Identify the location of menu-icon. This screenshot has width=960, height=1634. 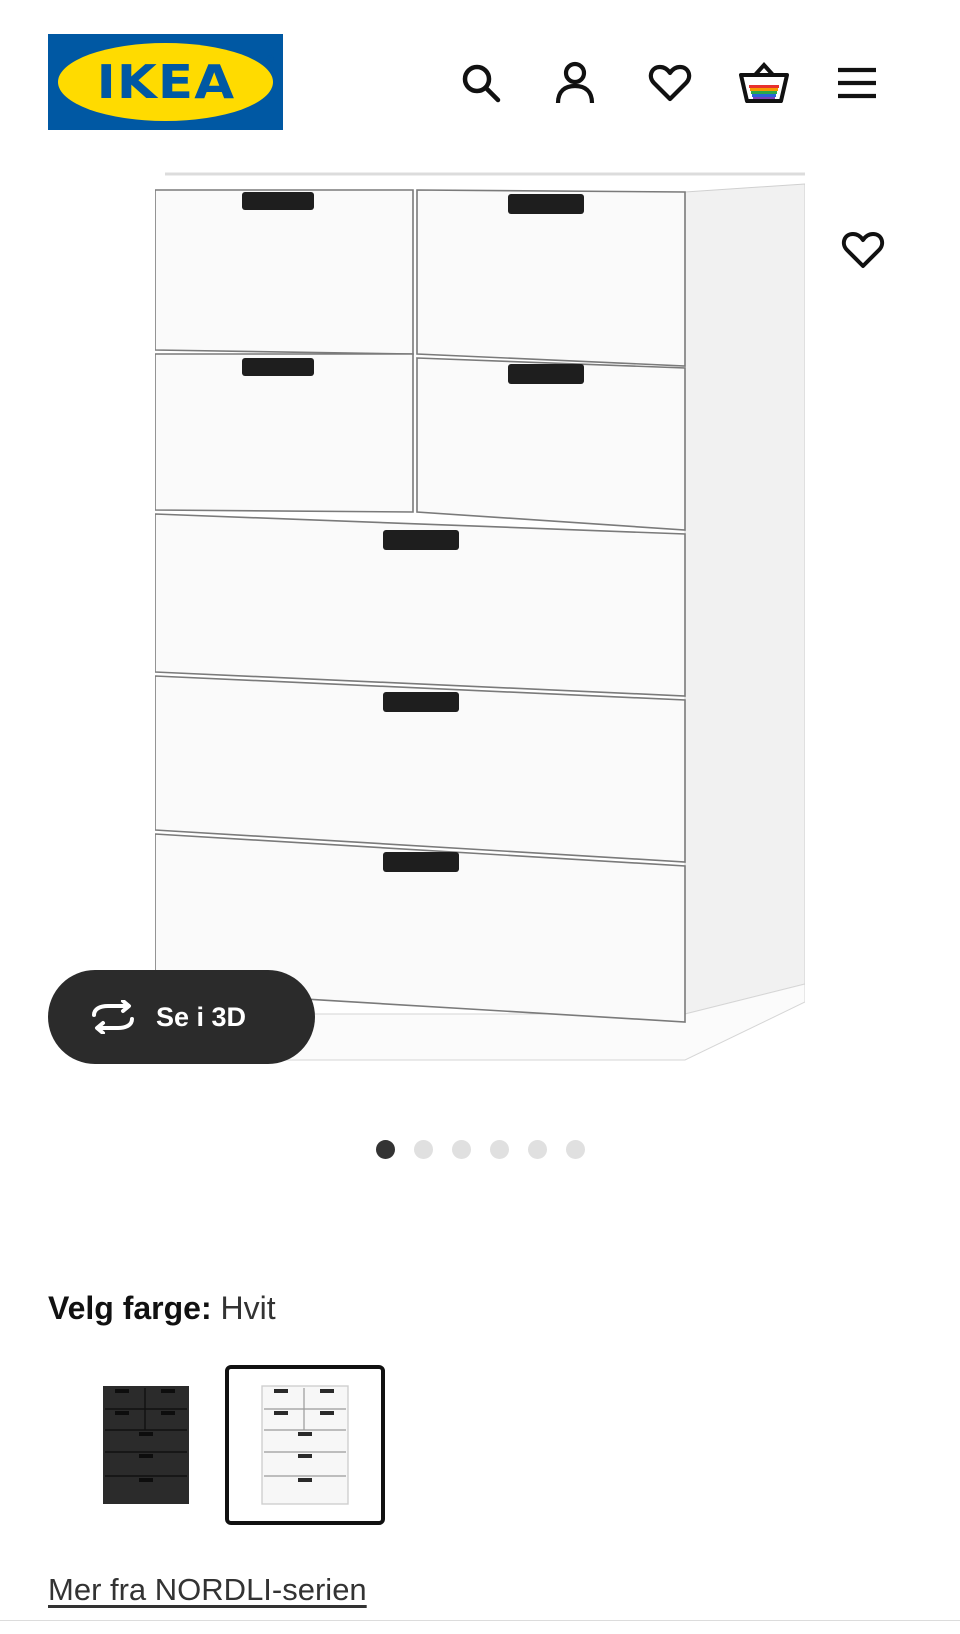
(857, 83).